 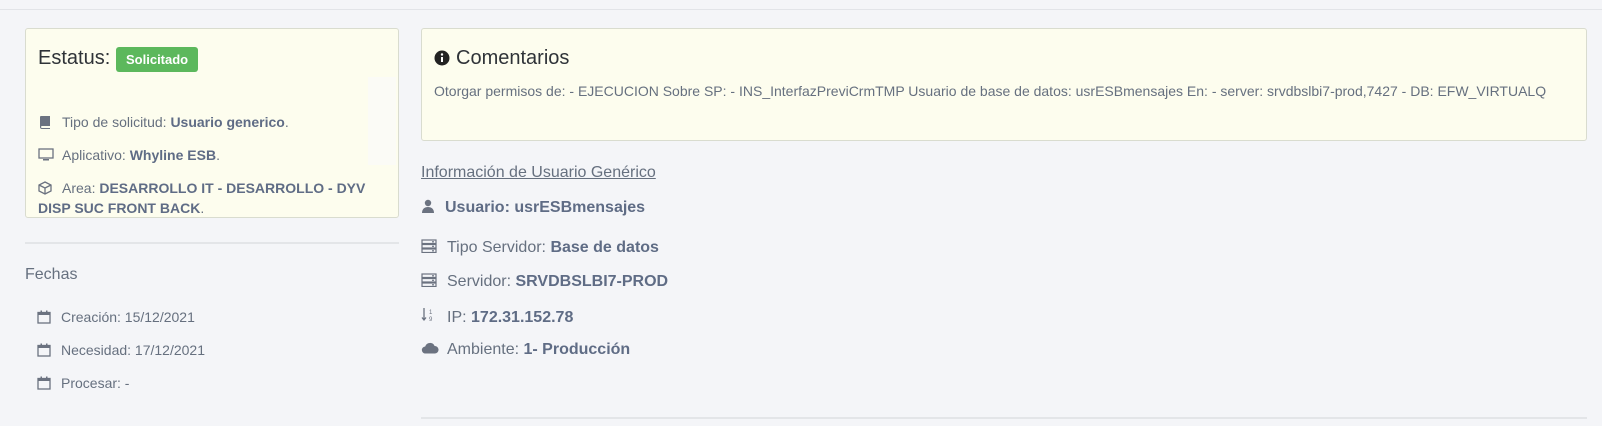 I want to click on comments-title: Comentarios, so click(x=513, y=58).